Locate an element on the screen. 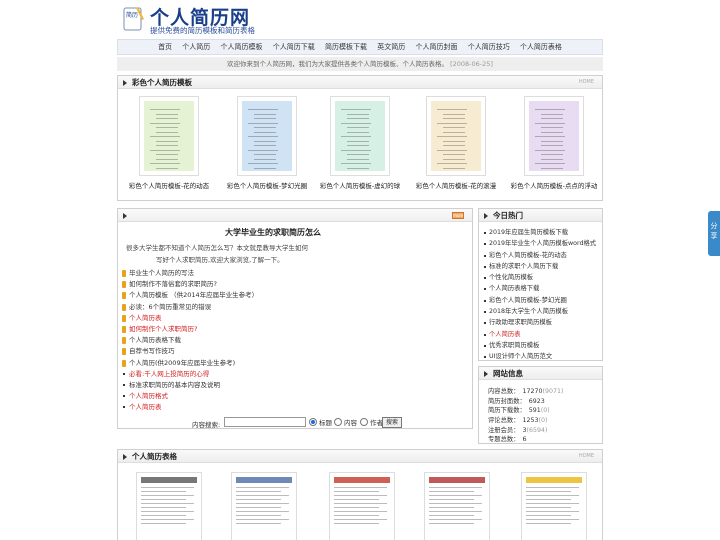 This screenshot has width=720, height=540. template-card: 彩色个人简历模板-花的滚漫 is located at coordinates (456, 143).